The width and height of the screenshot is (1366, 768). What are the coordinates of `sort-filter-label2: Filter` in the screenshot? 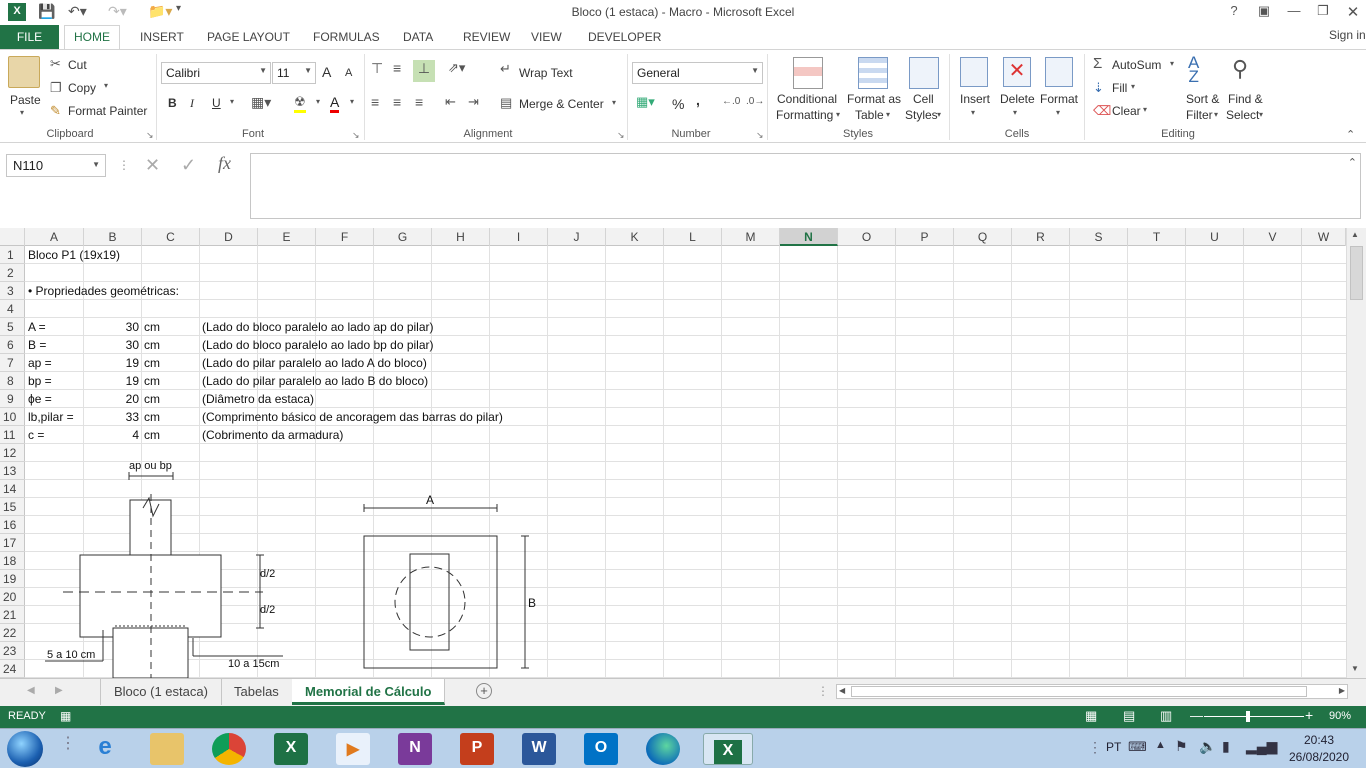 It's located at (1199, 115).